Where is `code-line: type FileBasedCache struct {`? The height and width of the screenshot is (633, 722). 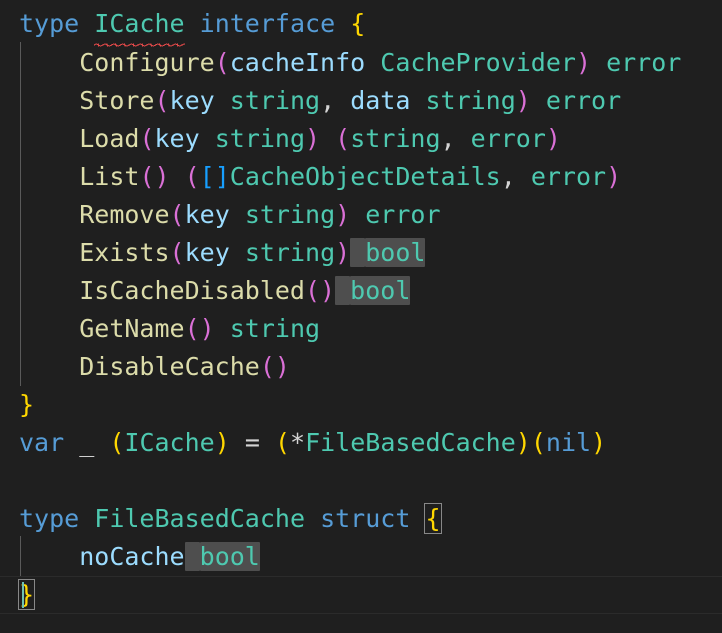 code-line: type FileBasedCache struct { is located at coordinates (361, 519).